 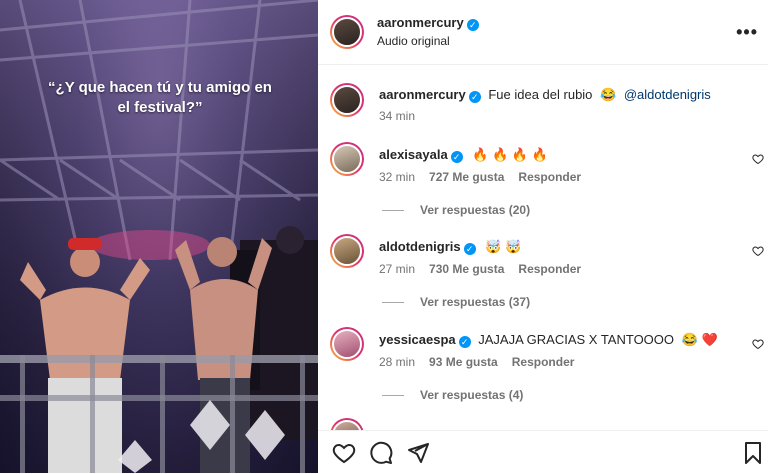 What do you see at coordinates (418, 453) in the screenshot?
I see `share-icon` at bounding box center [418, 453].